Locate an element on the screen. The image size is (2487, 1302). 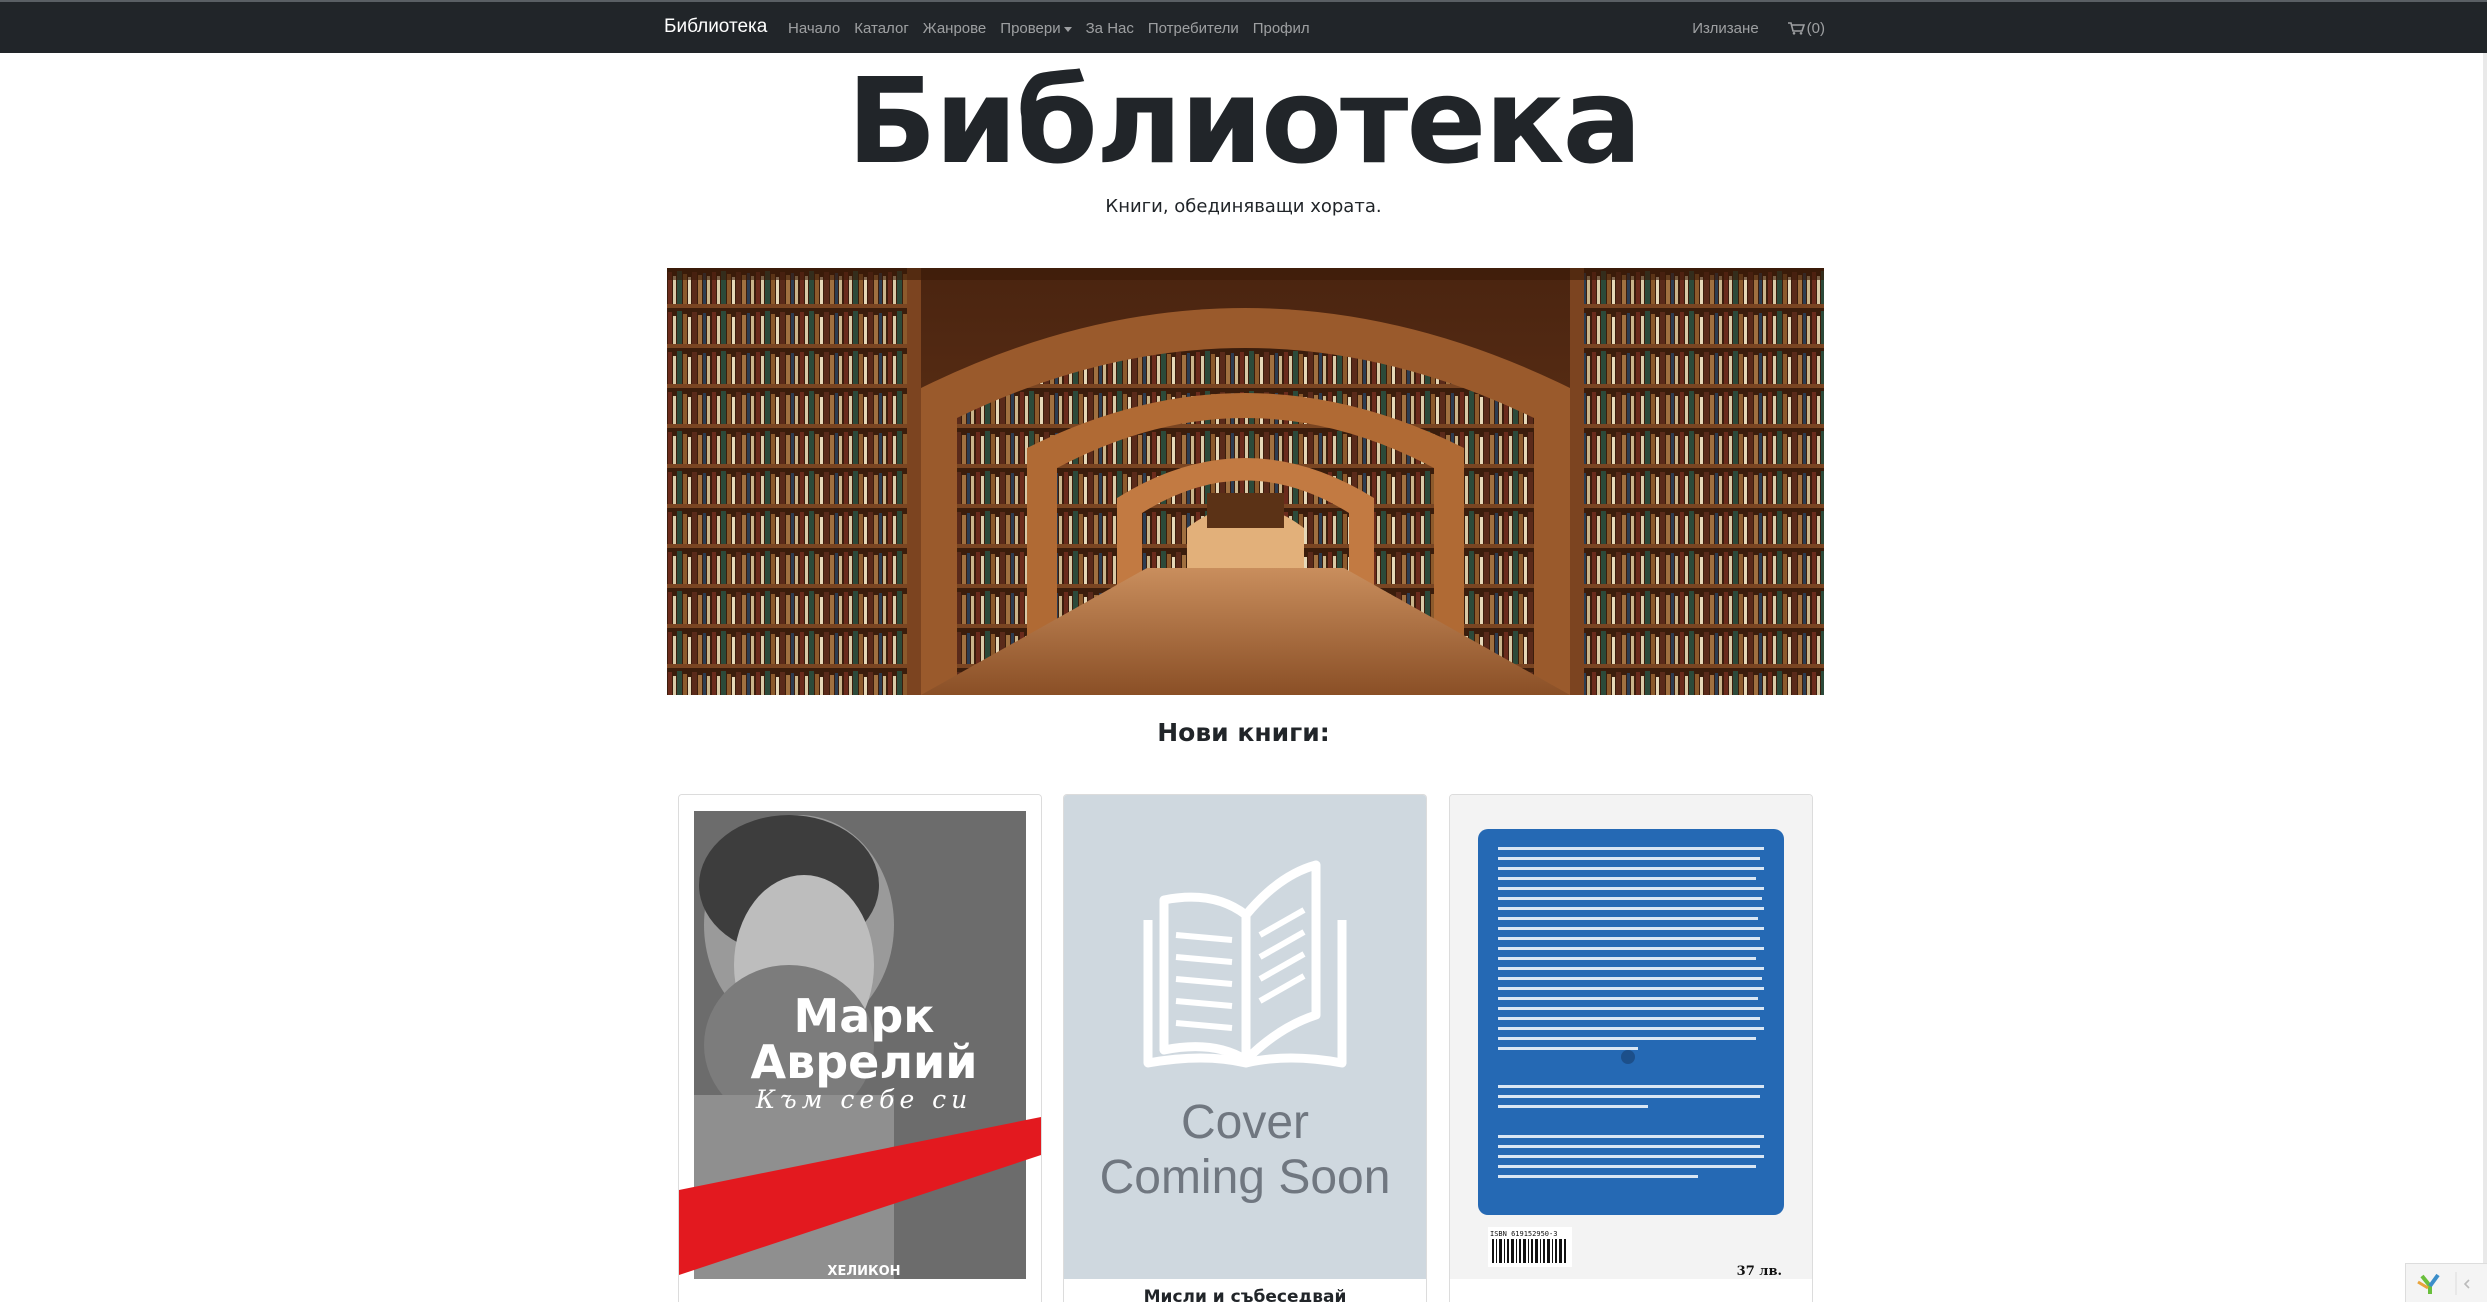
cart-count: (0) is located at coordinates (1815, 28).